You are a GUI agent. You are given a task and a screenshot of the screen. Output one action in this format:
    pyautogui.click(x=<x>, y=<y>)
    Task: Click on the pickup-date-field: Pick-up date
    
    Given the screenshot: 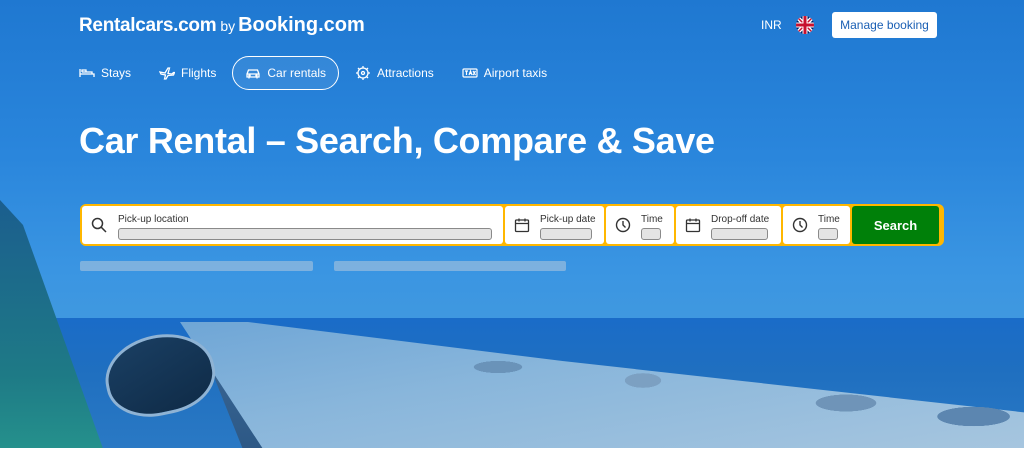 What is the action you would take?
    pyautogui.click(x=554, y=225)
    